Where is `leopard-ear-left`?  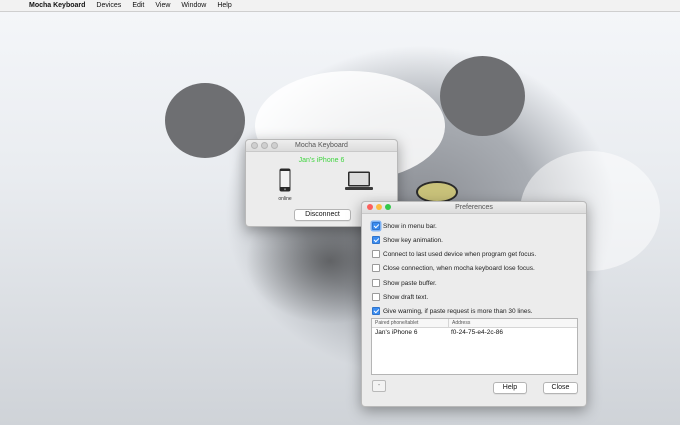
leopard-ear-left is located at coordinates (205, 120).